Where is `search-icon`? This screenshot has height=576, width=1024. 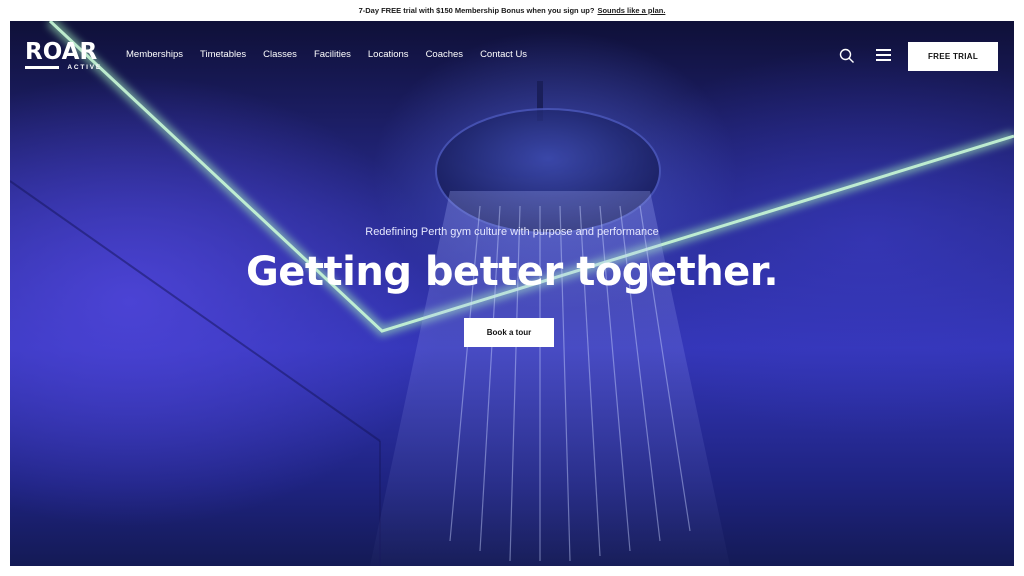
search-icon is located at coordinates (847, 56).